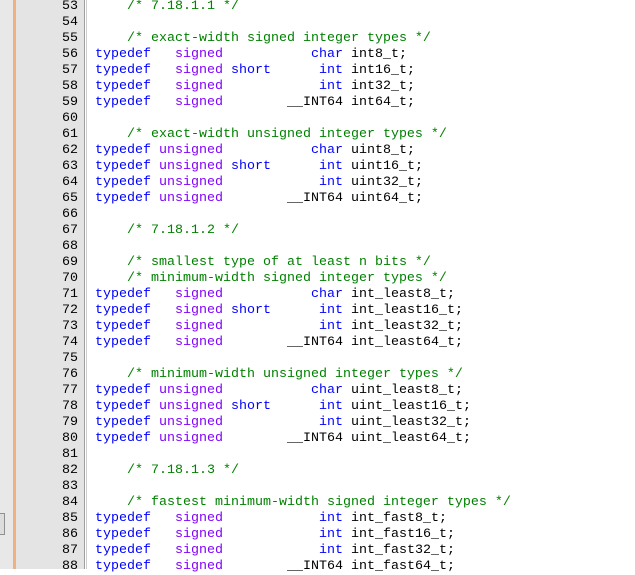 Image resolution: width=635 pixels, height=575 pixels. What do you see at coordinates (275, 567) in the screenshot?
I see `line-code: typedef signed __INT64 int_fast64_t;` at bounding box center [275, 567].